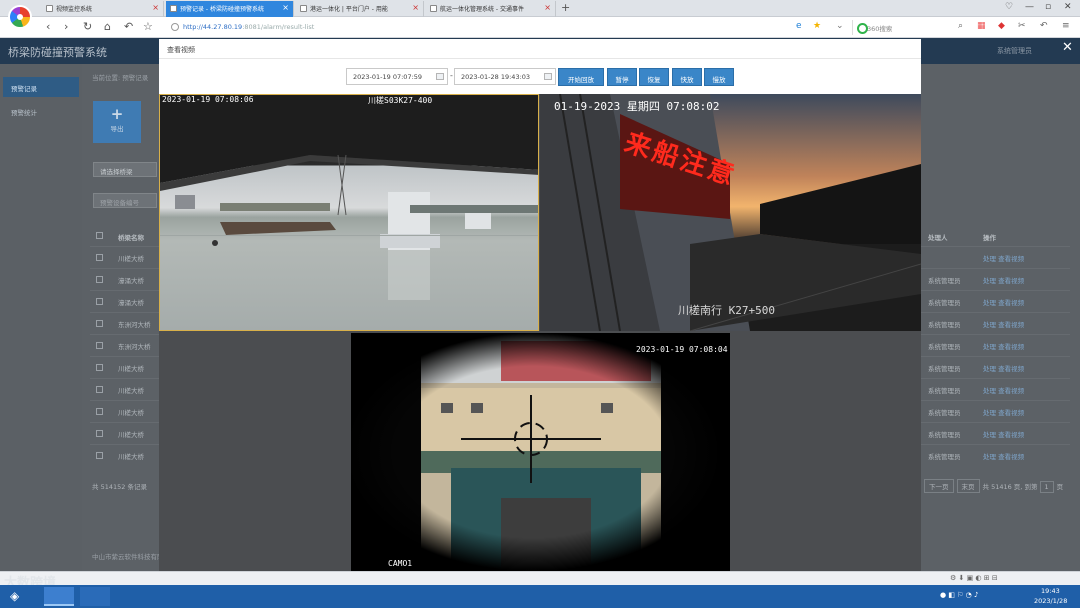  Describe the element at coordinates (107, 27) in the screenshot. I see `home-icon: ⌂` at that location.